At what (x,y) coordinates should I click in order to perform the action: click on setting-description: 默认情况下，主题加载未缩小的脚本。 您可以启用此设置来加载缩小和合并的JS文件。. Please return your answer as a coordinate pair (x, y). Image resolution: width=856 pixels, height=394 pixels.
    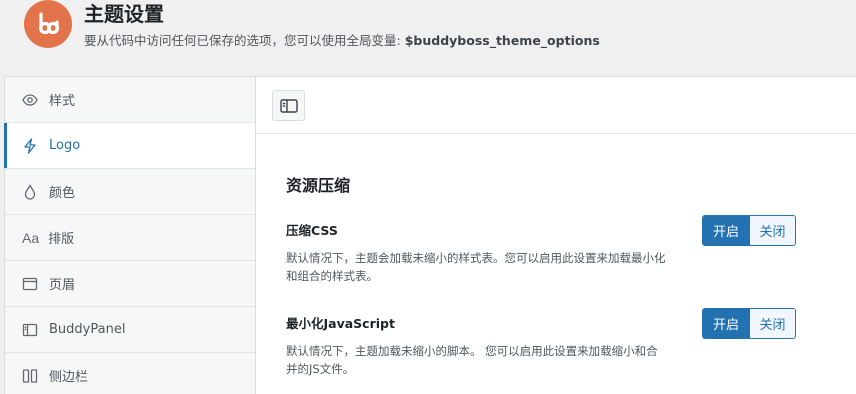
    Looking at the image, I should click on (472, 360).